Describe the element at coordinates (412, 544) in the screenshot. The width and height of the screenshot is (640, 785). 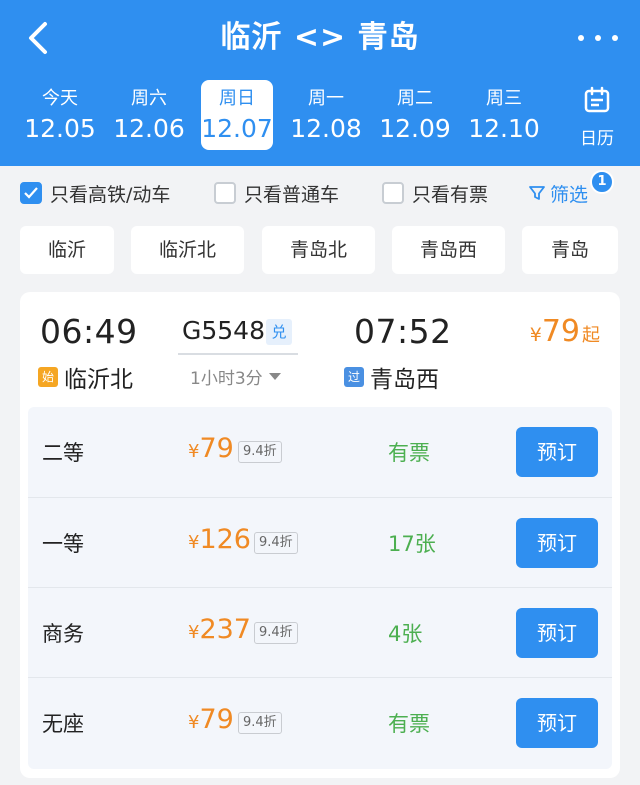
I see `seat-availability: 17张` at that location.